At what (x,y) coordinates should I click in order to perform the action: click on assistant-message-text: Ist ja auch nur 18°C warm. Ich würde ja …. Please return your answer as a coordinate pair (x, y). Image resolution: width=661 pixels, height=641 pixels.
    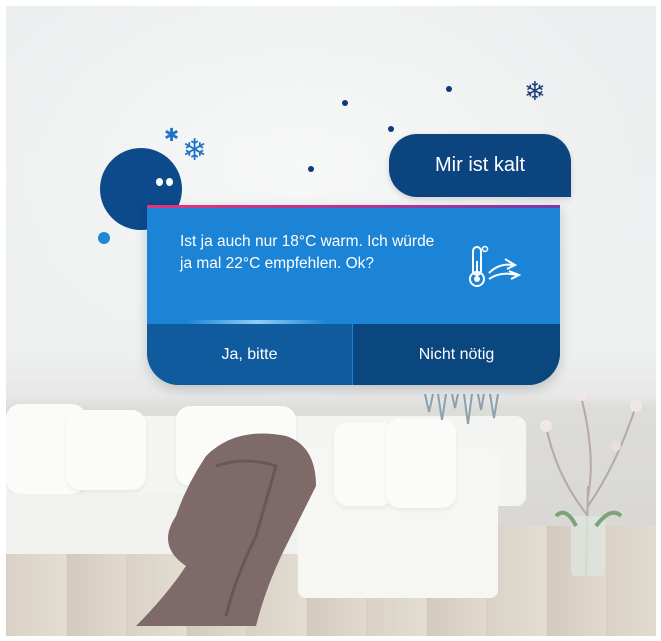
    Looking at the image, I should click on (307, 252).